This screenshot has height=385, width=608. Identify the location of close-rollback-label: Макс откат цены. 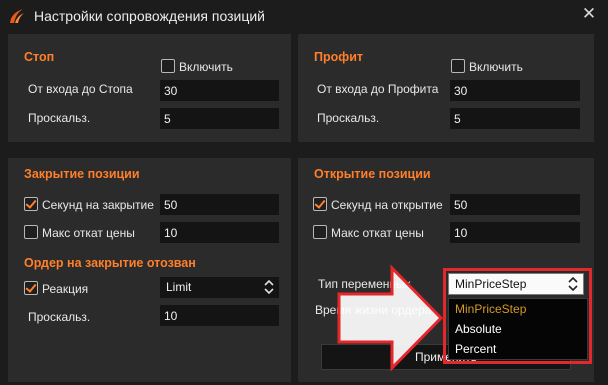
(88, 233).